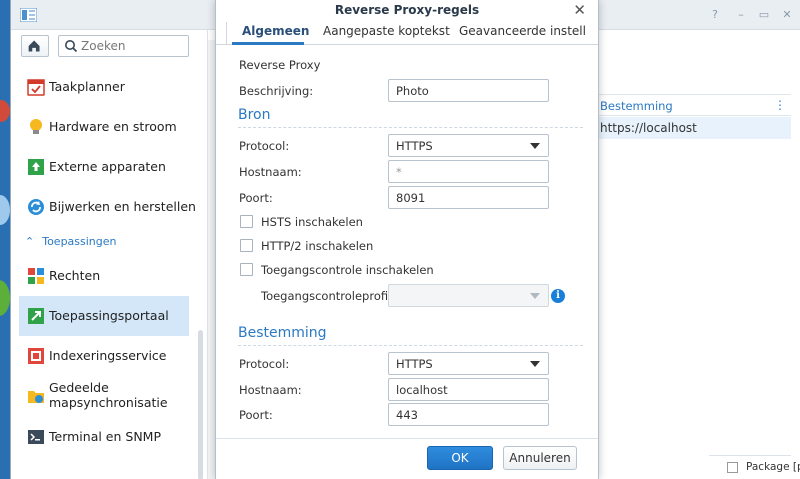 This screenshot has height=479, width=800. I want to click on home-button, so click(35, 46).